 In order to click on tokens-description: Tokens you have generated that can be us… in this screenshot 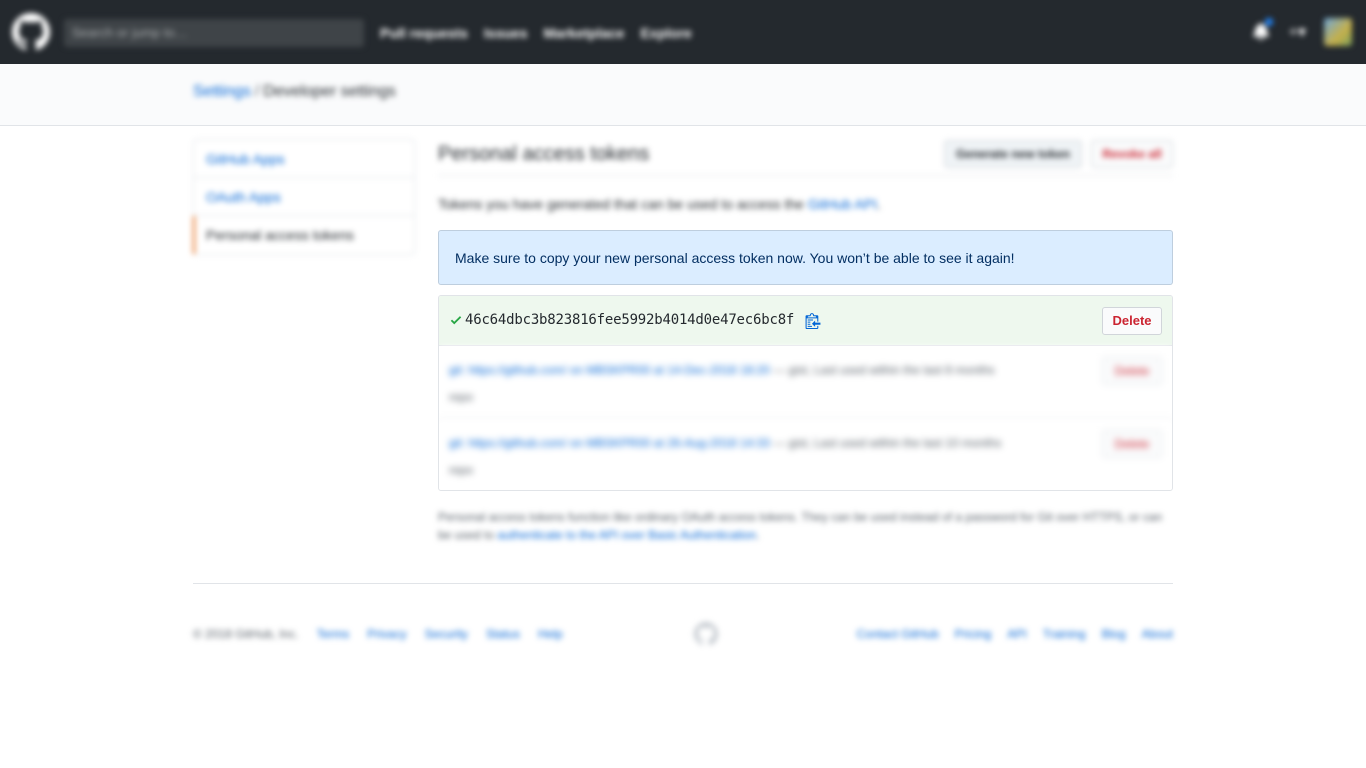, I will do `click(659, 204)`.